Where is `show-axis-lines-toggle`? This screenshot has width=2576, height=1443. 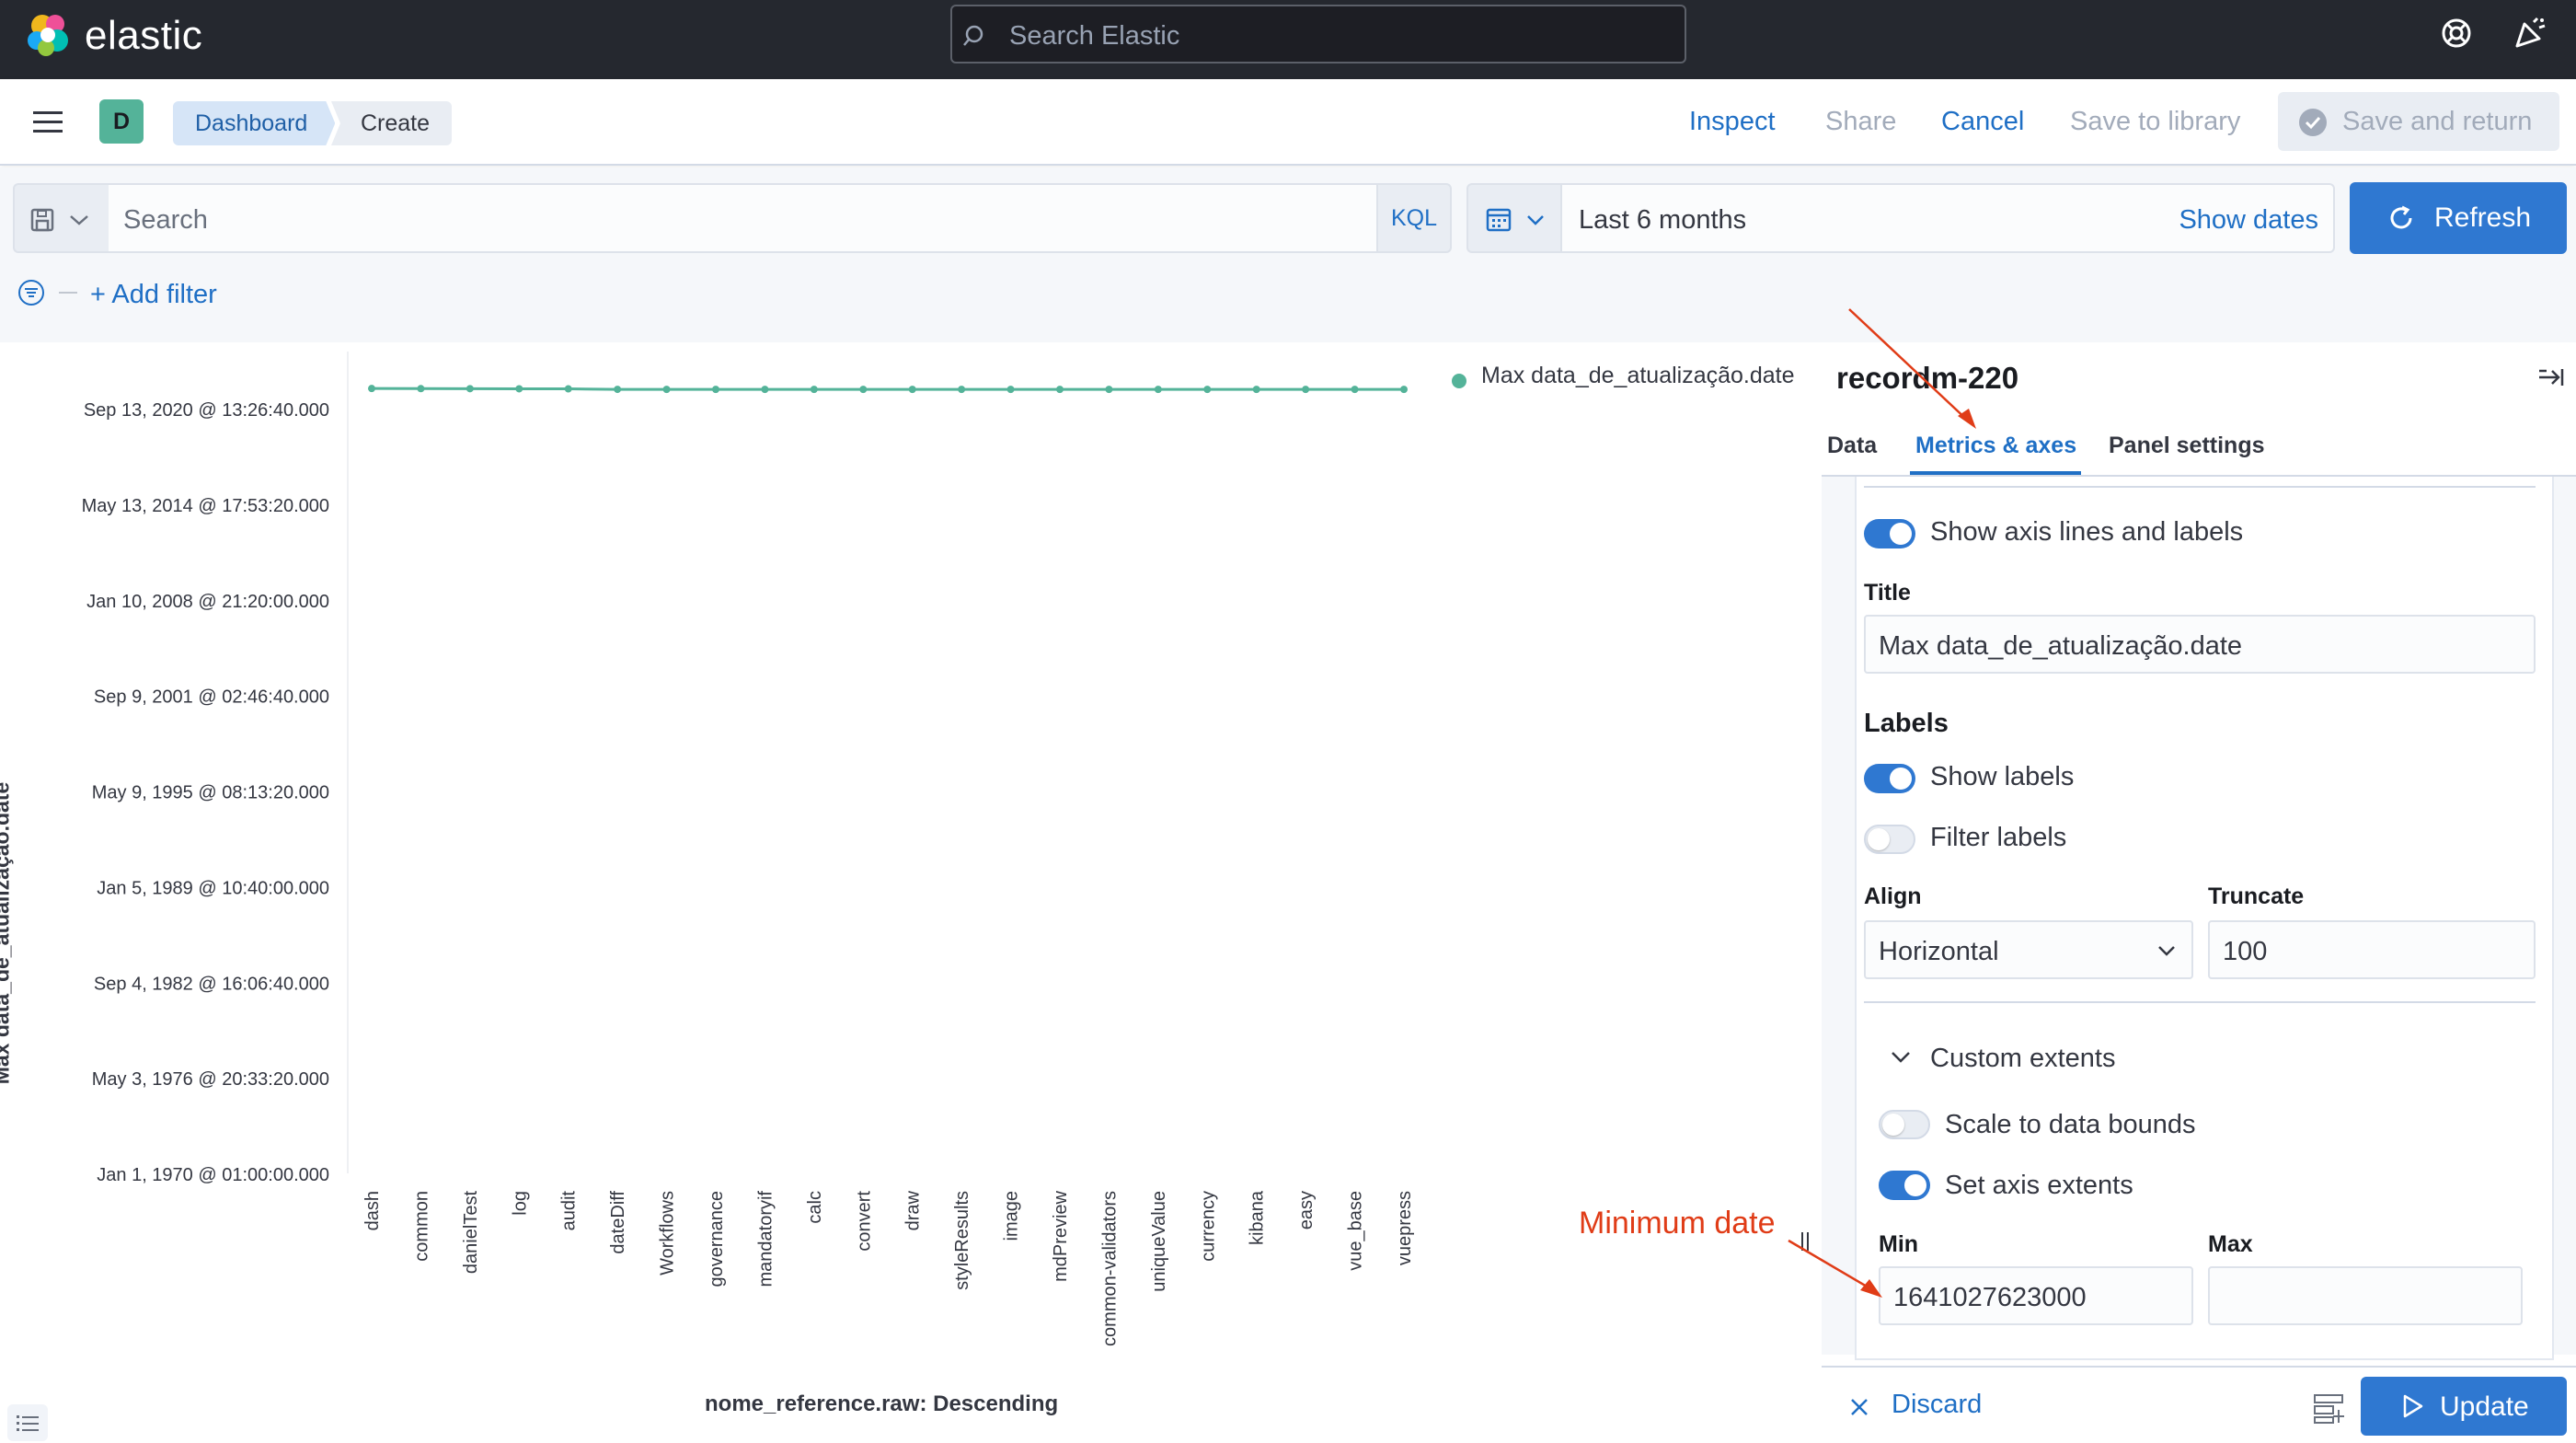
show-axis-lines-toggle is located at coordinates (1890, 533).